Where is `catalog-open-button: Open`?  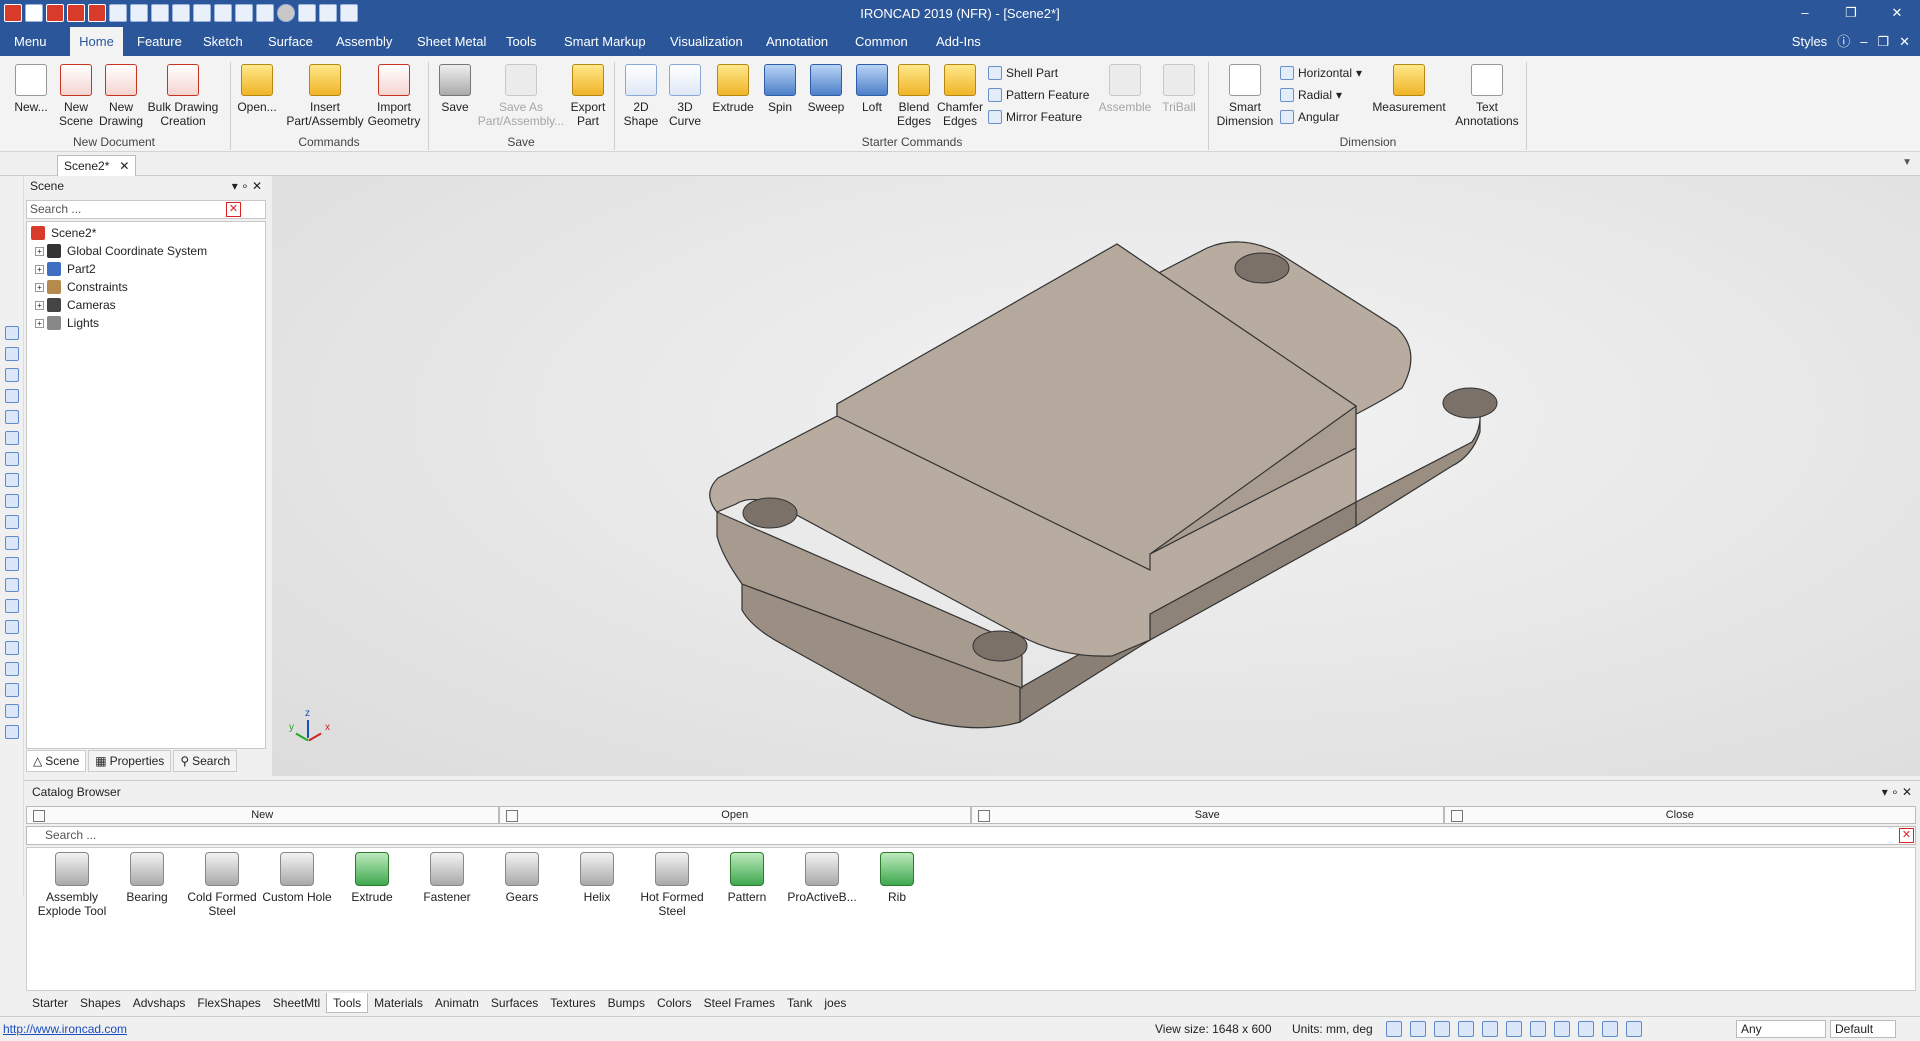 catalog-open-button: Open is located at coordinates (734, 815).